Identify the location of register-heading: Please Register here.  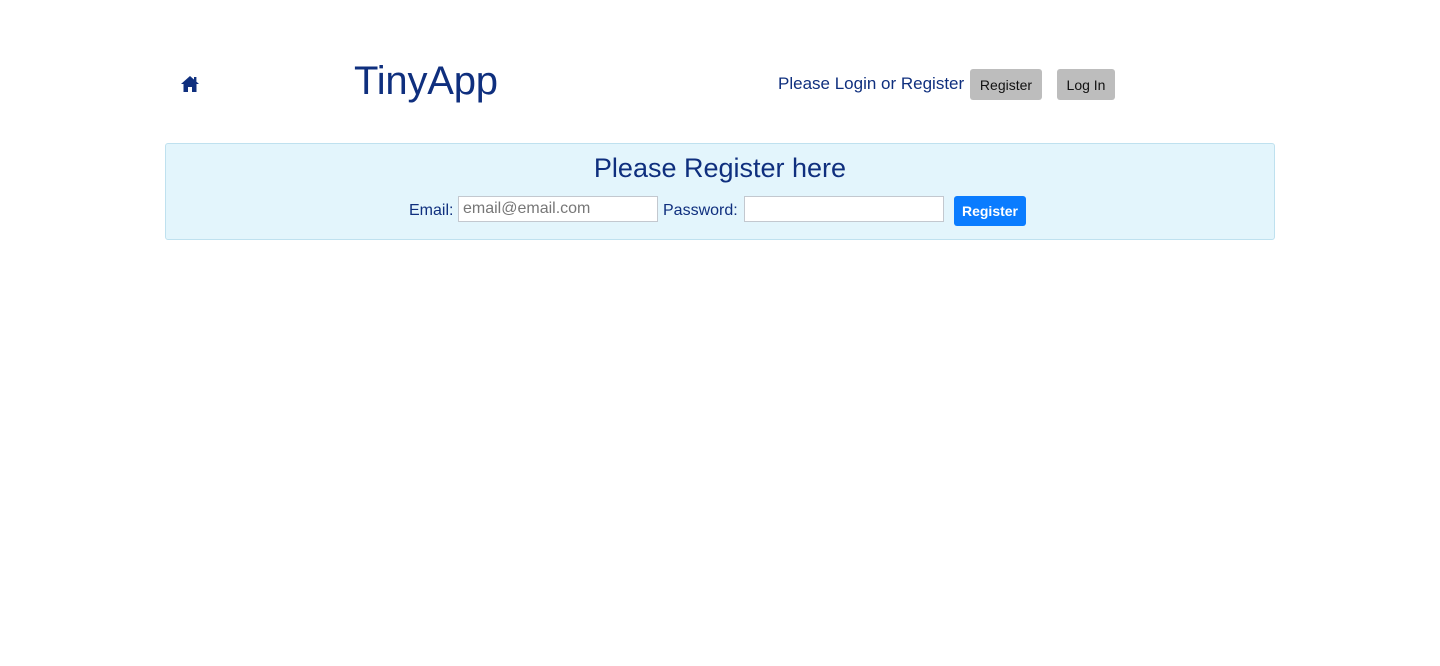
(720, 168).